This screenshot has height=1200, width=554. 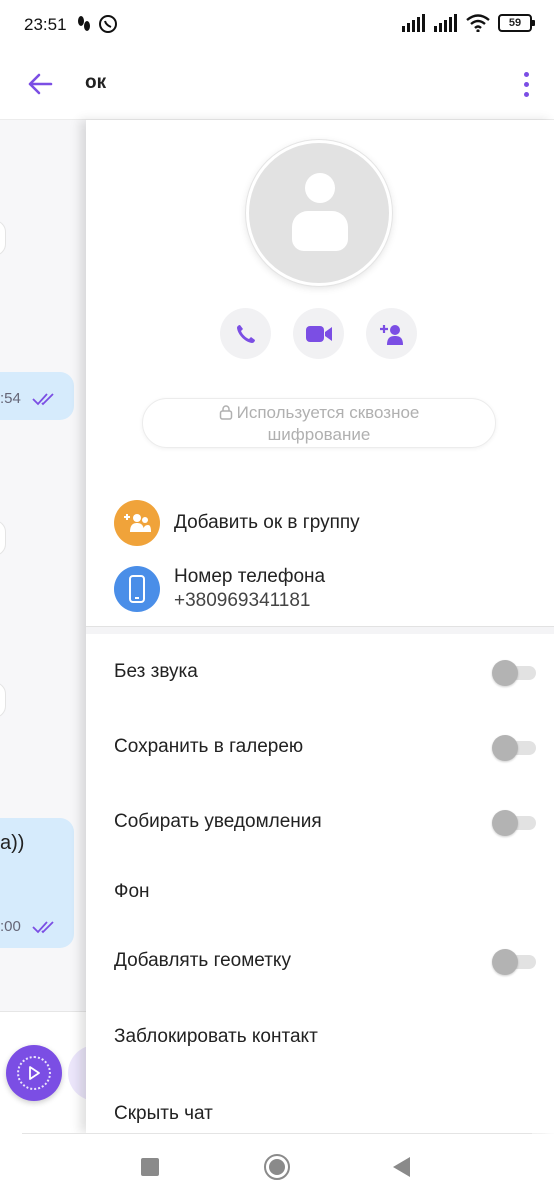 I want to click on app-bar: ок, so click(x=277, y=85).